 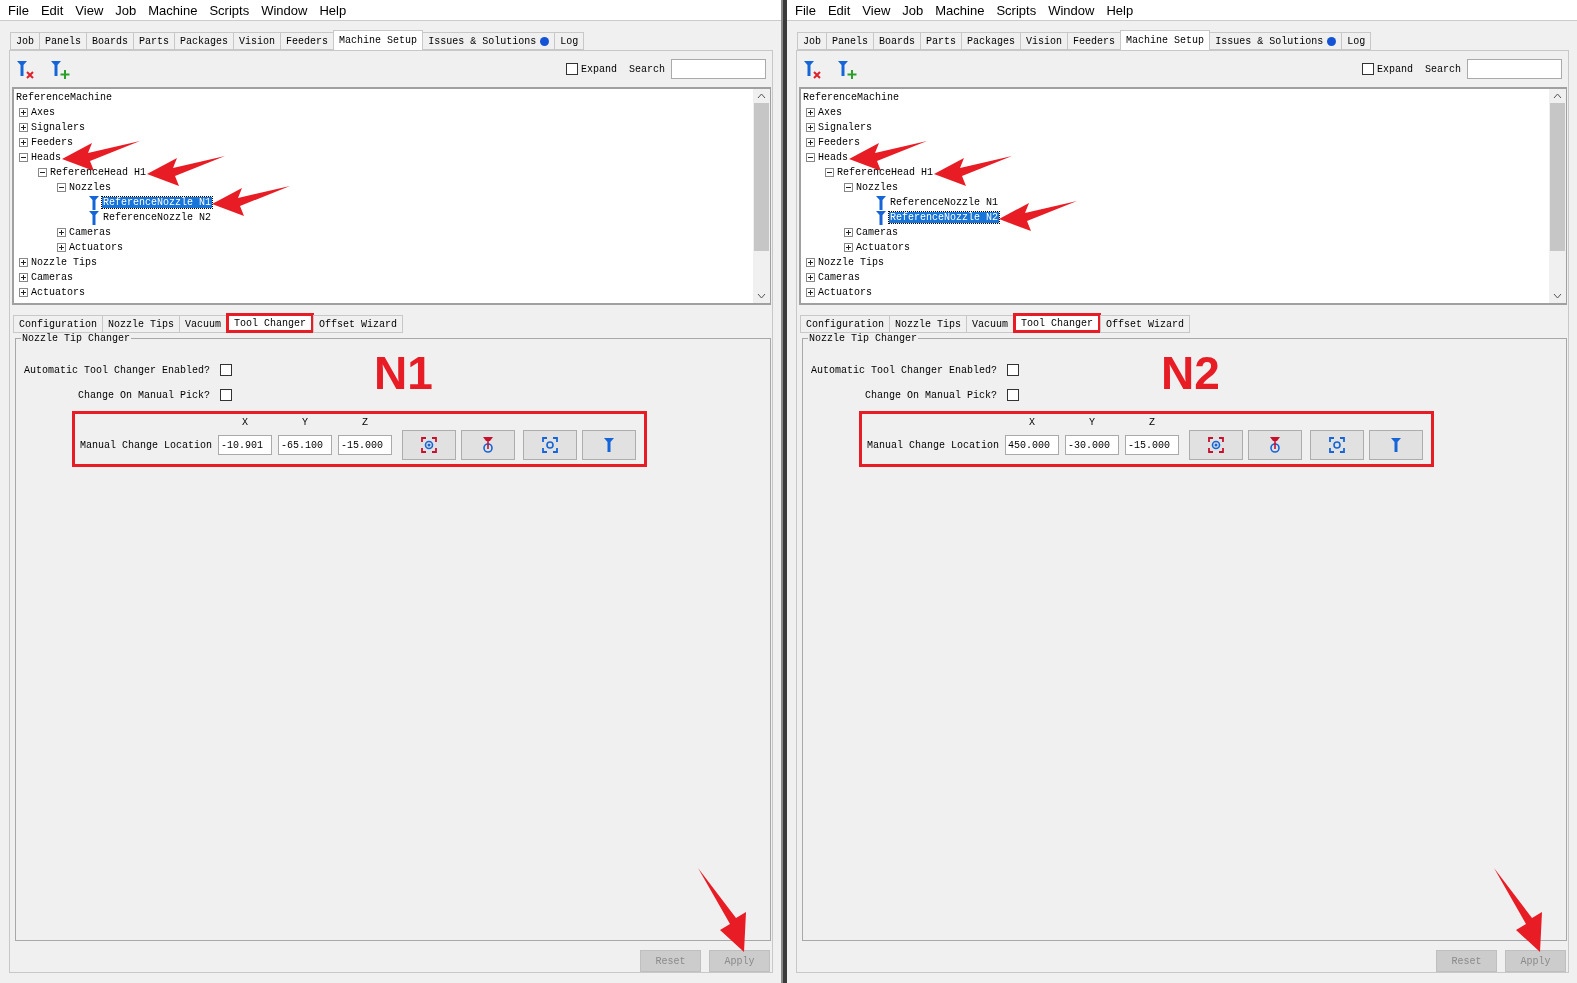 What do you see at coordinates (245, 445) in the screenshot?
I see `coordinate-field: -10.901` at bounding box center [245, 445].